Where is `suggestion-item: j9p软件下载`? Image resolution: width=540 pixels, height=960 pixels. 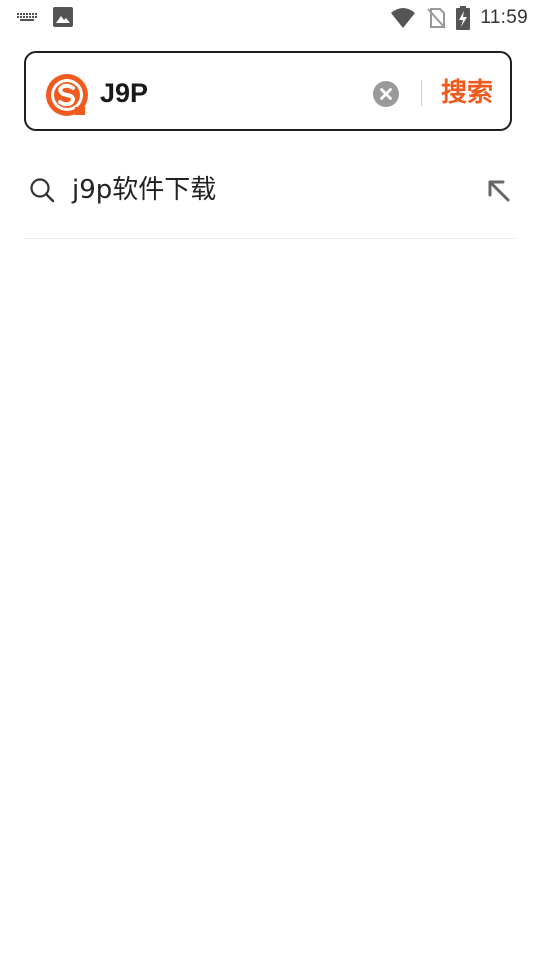 suggestion-item: j9p软件下载 is located at coordinates (270, 190).